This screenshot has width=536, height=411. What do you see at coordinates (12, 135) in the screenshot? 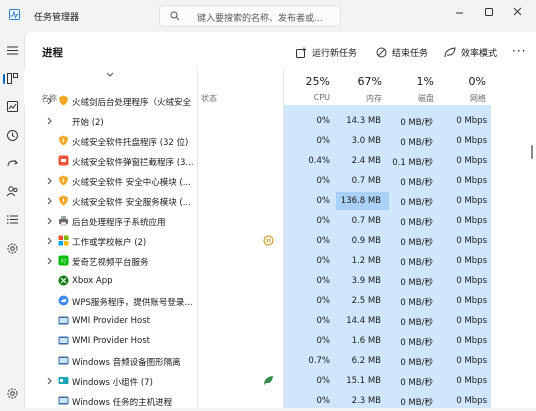
I see `app-history-icon` at bounding box center [12, 135].